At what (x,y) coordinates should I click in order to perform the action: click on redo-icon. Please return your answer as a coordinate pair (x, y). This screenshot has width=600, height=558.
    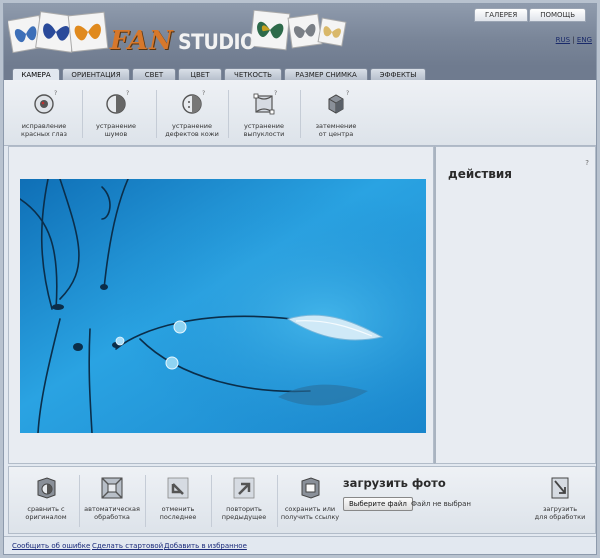
    Looking at the image, I should click on (244, 488).